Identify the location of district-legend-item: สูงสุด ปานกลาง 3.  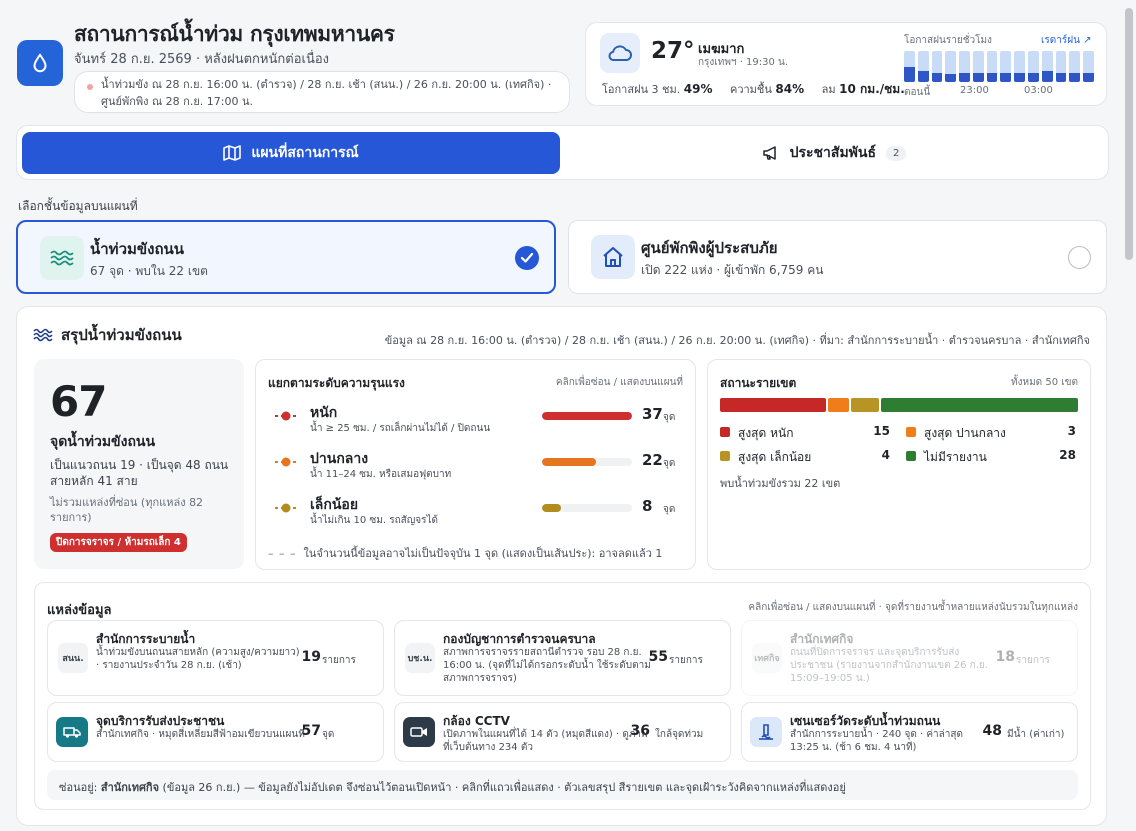
(991, 432).